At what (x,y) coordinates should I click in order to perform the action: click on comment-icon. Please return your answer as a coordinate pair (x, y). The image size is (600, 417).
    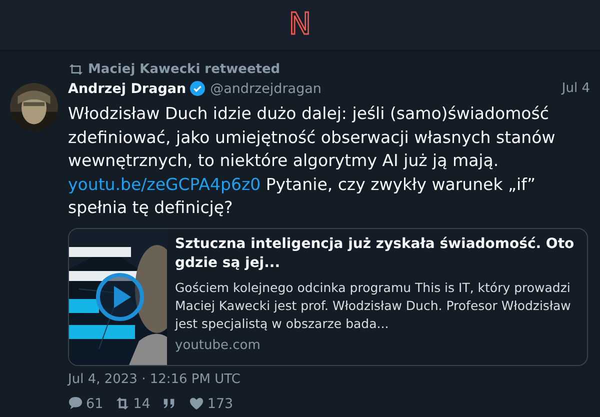
    Looking at the image, I should click on (75, 403).